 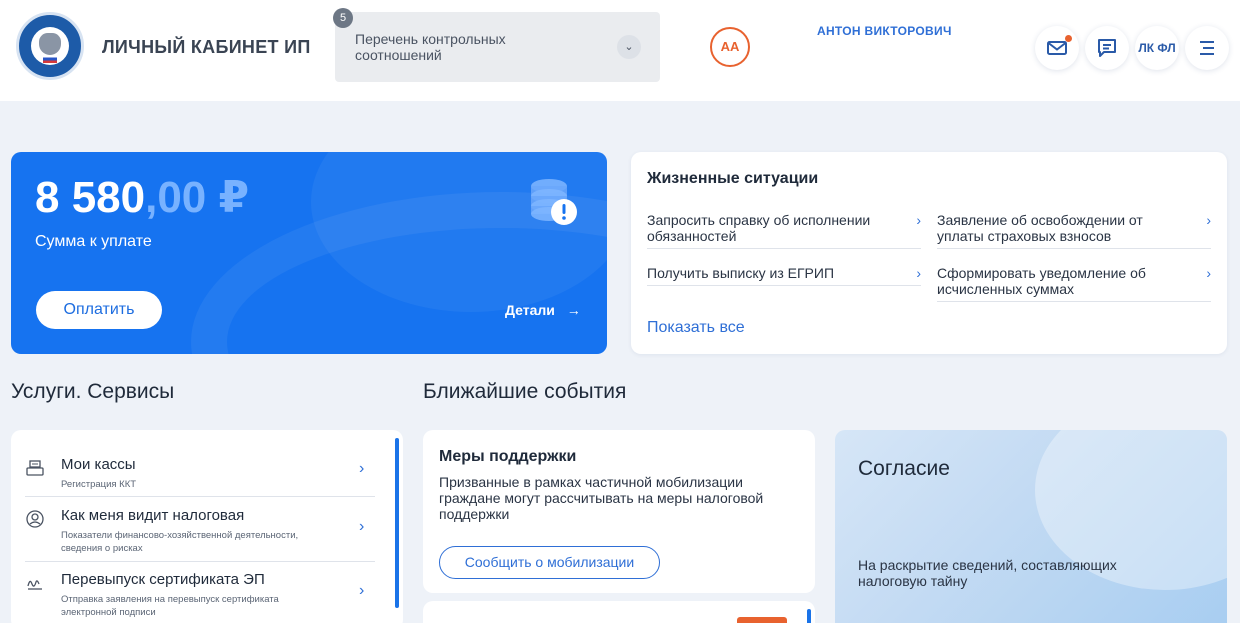 What do you see at coordinates (50, 59) in the screenshot?
I see `flag-icon` at bounding box center [50, 59].